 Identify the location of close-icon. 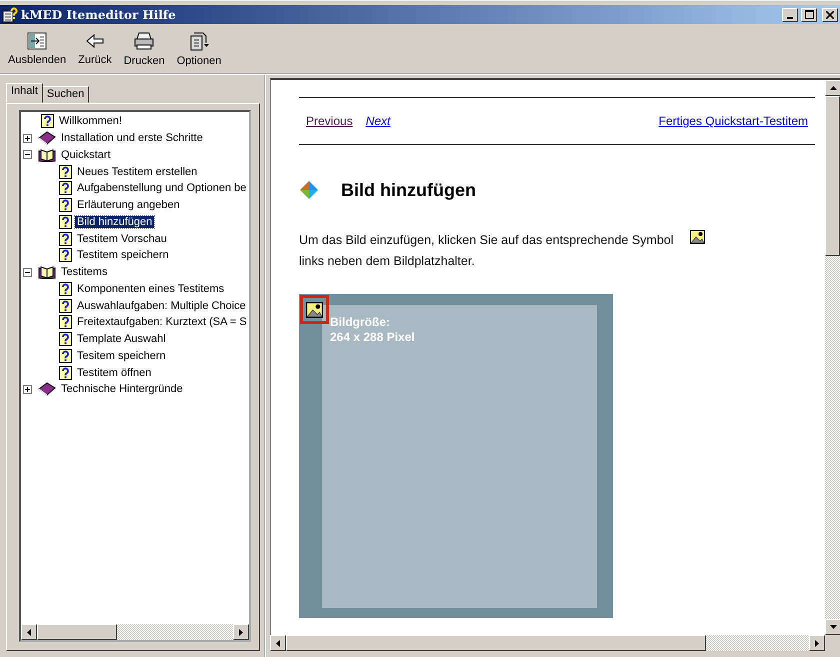
(830, 14).